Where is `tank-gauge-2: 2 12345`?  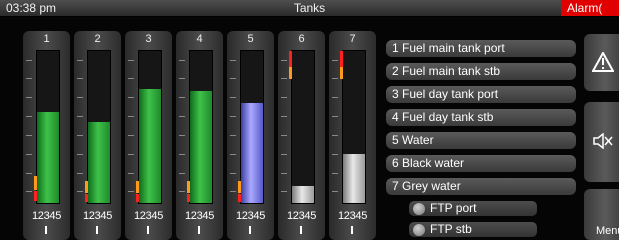 tank-gauge-2: 2 12345 is located at coordinates (97, 135).